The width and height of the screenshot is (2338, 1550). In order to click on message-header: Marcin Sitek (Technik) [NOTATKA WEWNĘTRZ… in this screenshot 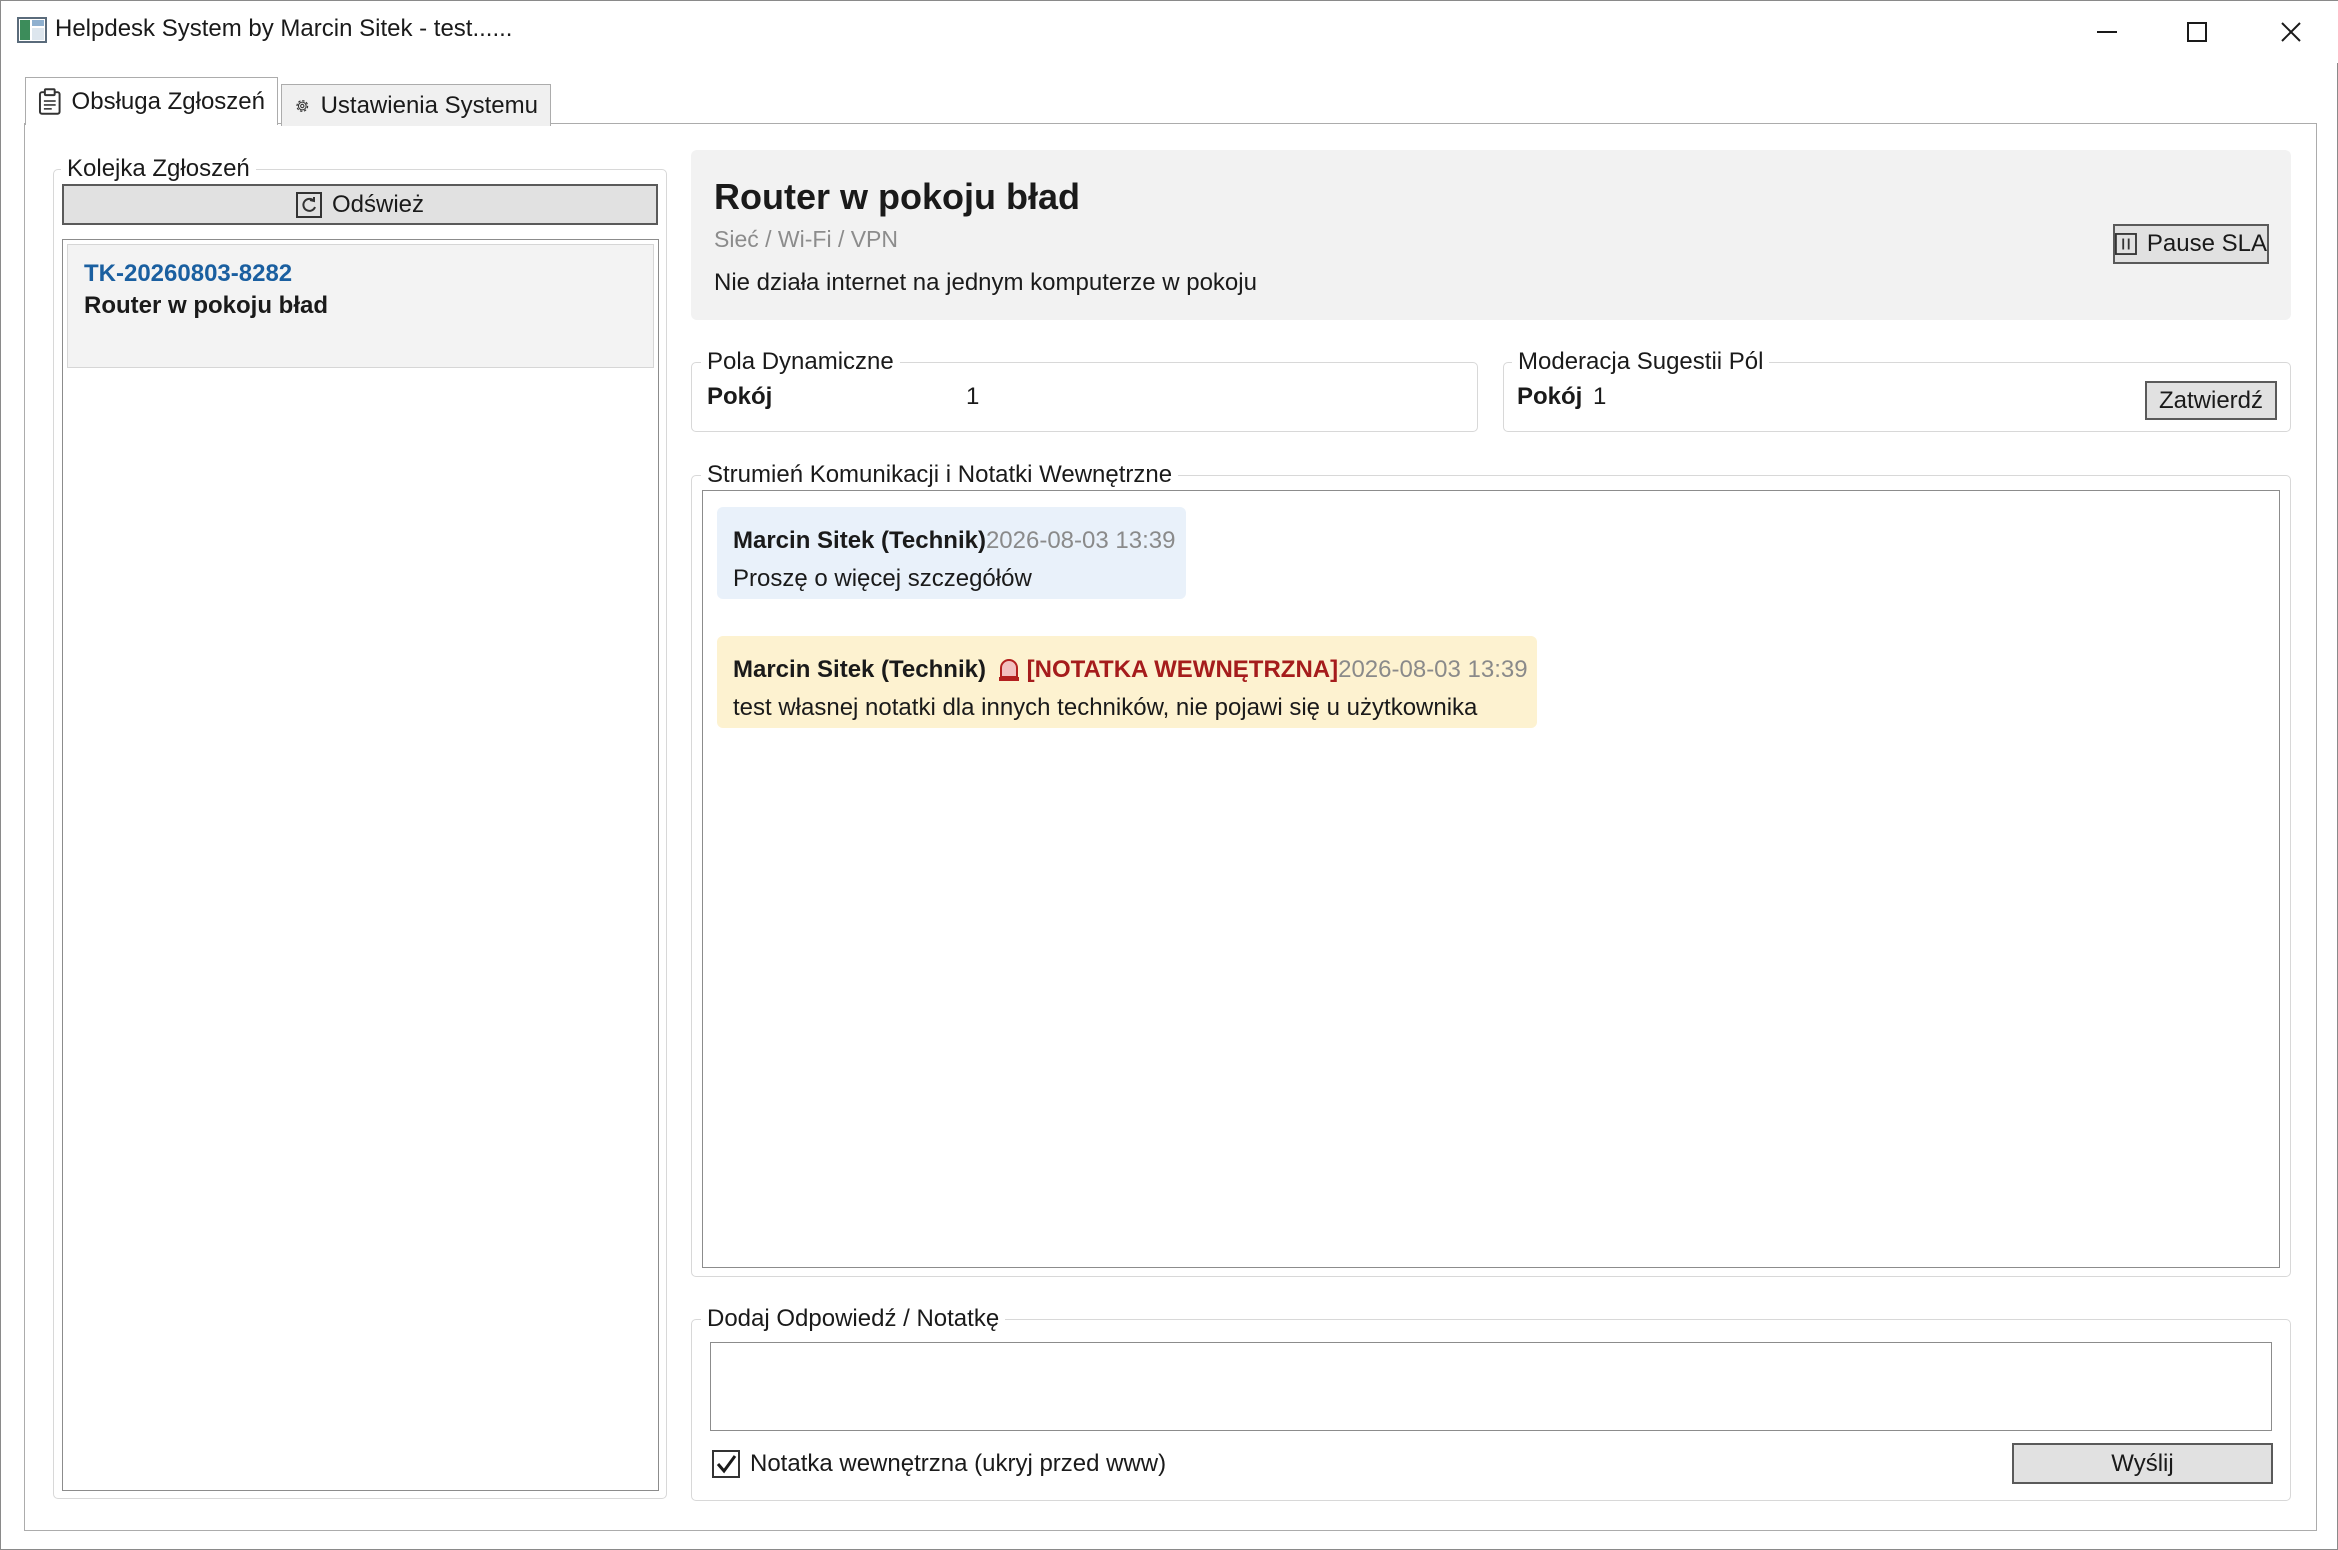, I will do `click(1130, 670)`.